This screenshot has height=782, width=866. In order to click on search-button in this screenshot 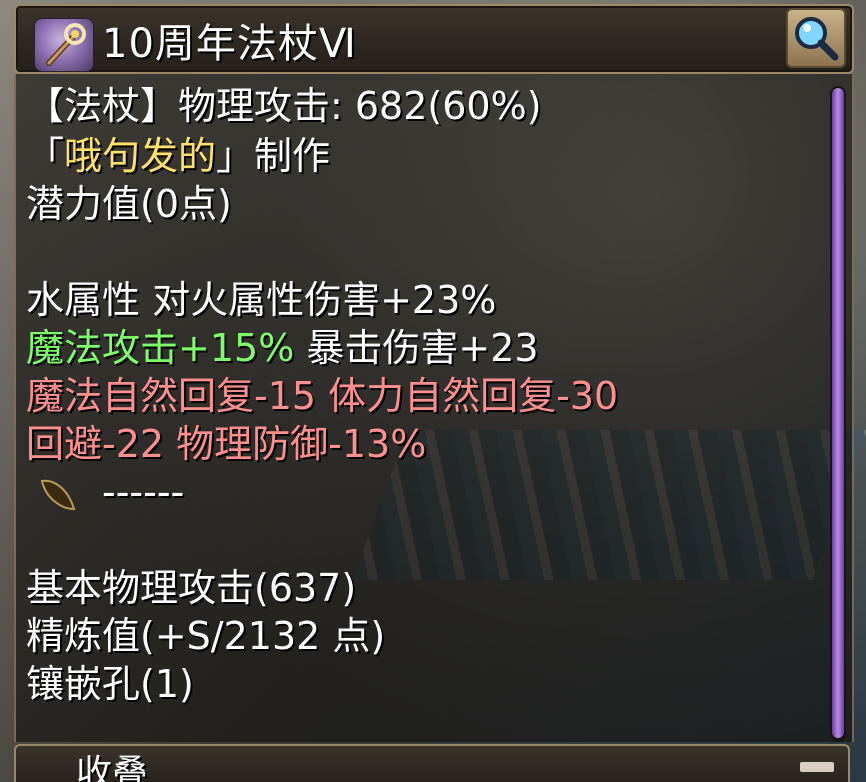, I will do `click(816, 38)`.